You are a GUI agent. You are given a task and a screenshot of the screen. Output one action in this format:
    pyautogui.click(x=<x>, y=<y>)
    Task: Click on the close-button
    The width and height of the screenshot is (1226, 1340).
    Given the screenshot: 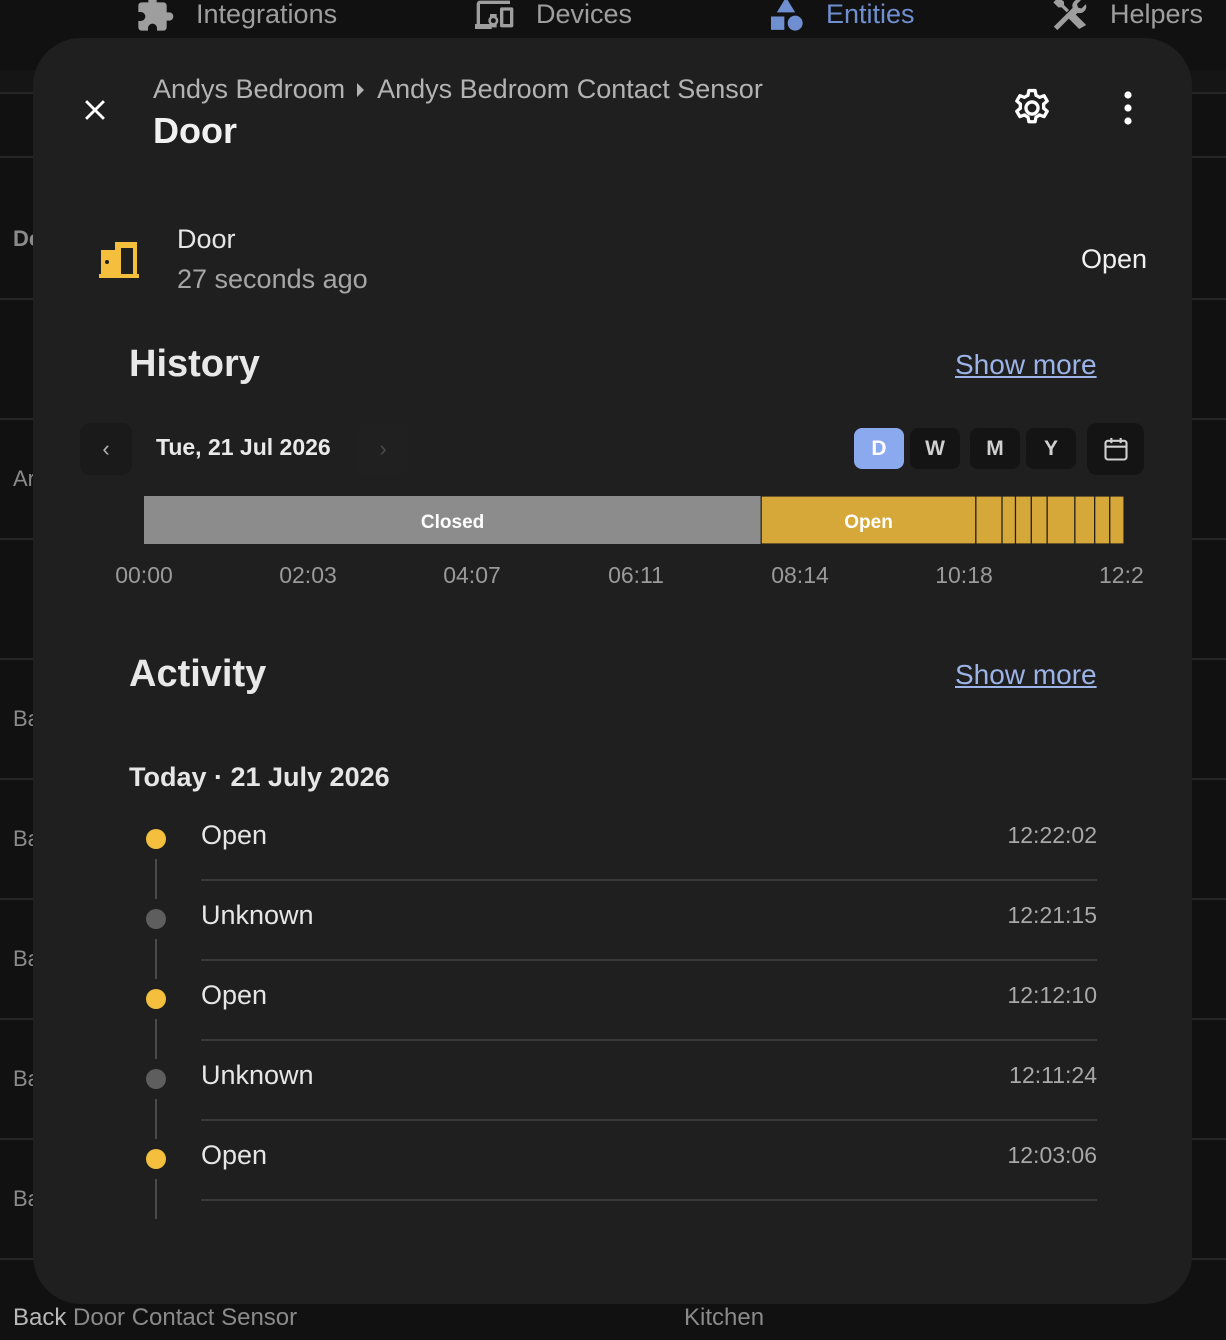 What is the action you would take?
    pyautogui.click(x=95, y=110)
    